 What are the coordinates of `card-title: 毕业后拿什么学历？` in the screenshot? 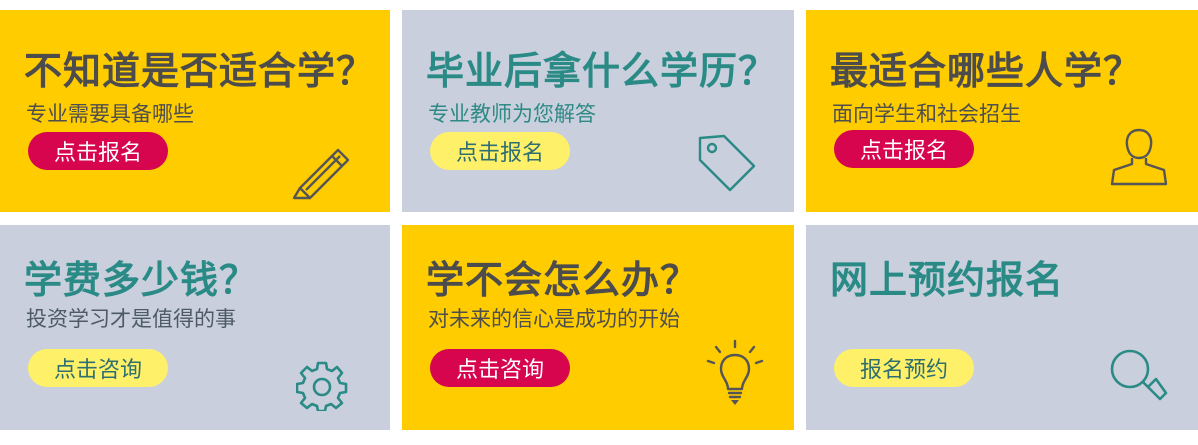 It's located at (602, 71).